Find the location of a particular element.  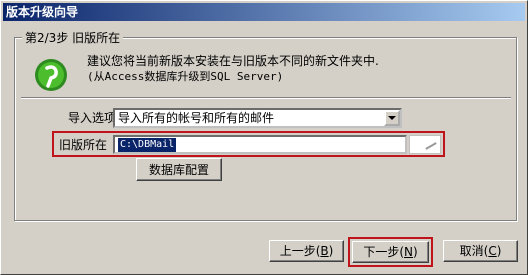

browse-button is located at coordinates (425, 144).